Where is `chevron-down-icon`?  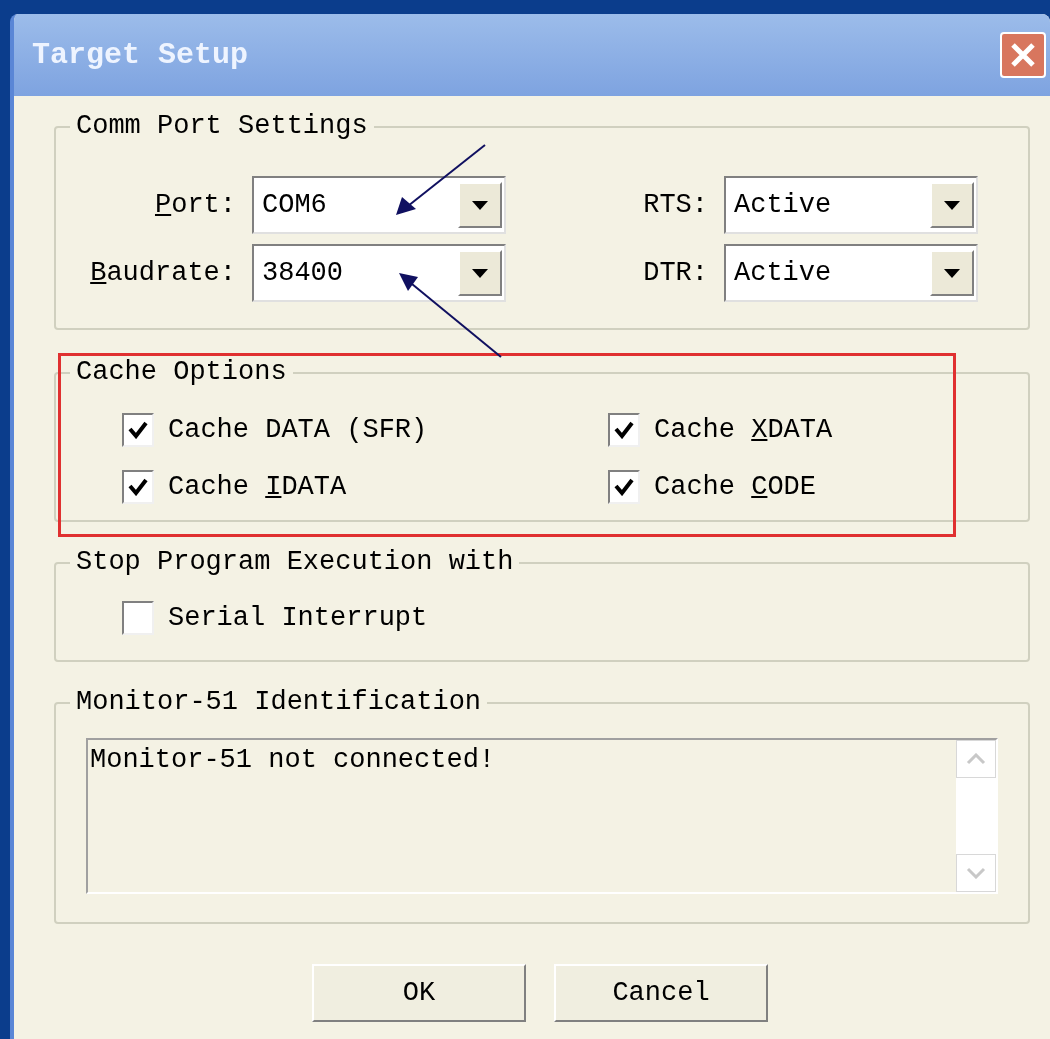
chevron-down-icon is located at coordinates (976, 873).